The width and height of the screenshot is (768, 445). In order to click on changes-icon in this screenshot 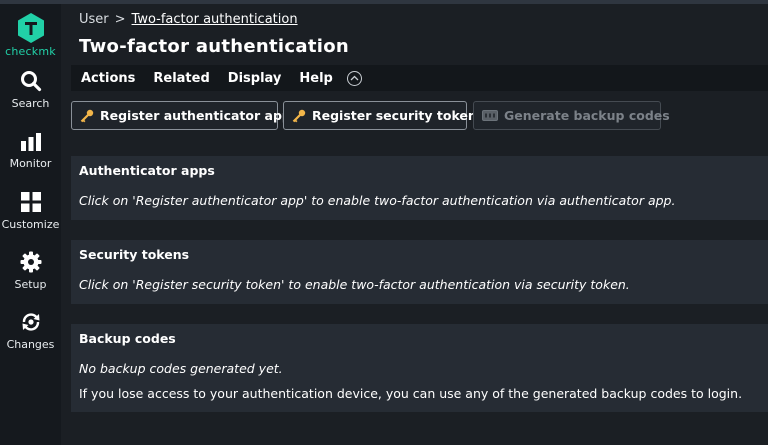, I will do `click(30, 322)`.